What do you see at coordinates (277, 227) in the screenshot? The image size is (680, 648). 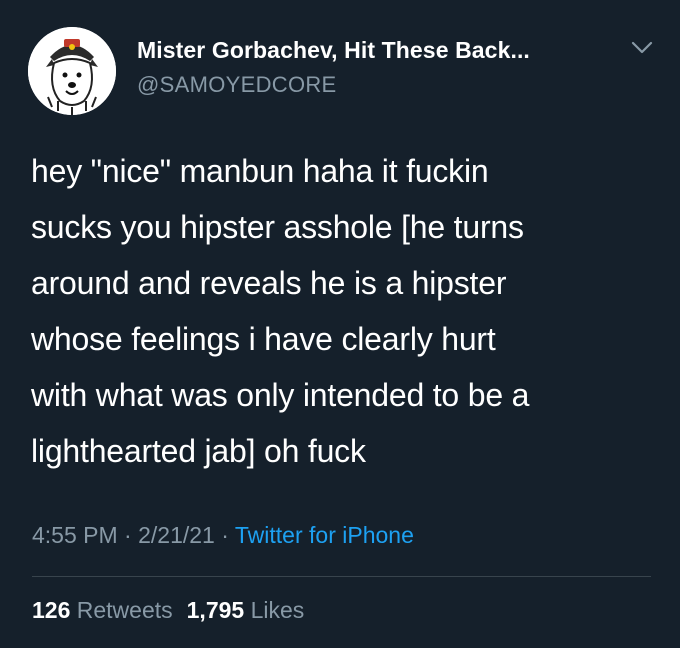 I see `tweet-text-line: sucks you hipster asshole [he turns` at bounding box center [277, 227].